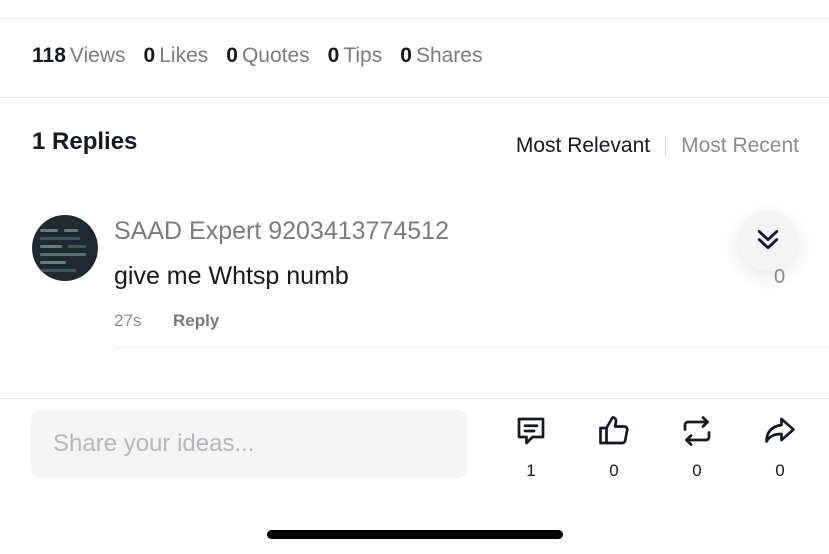  Describe the element at coordinates (657, 146) in the screenshot. I see `sort-tabs: Most Relevant Most Recent` at that location.